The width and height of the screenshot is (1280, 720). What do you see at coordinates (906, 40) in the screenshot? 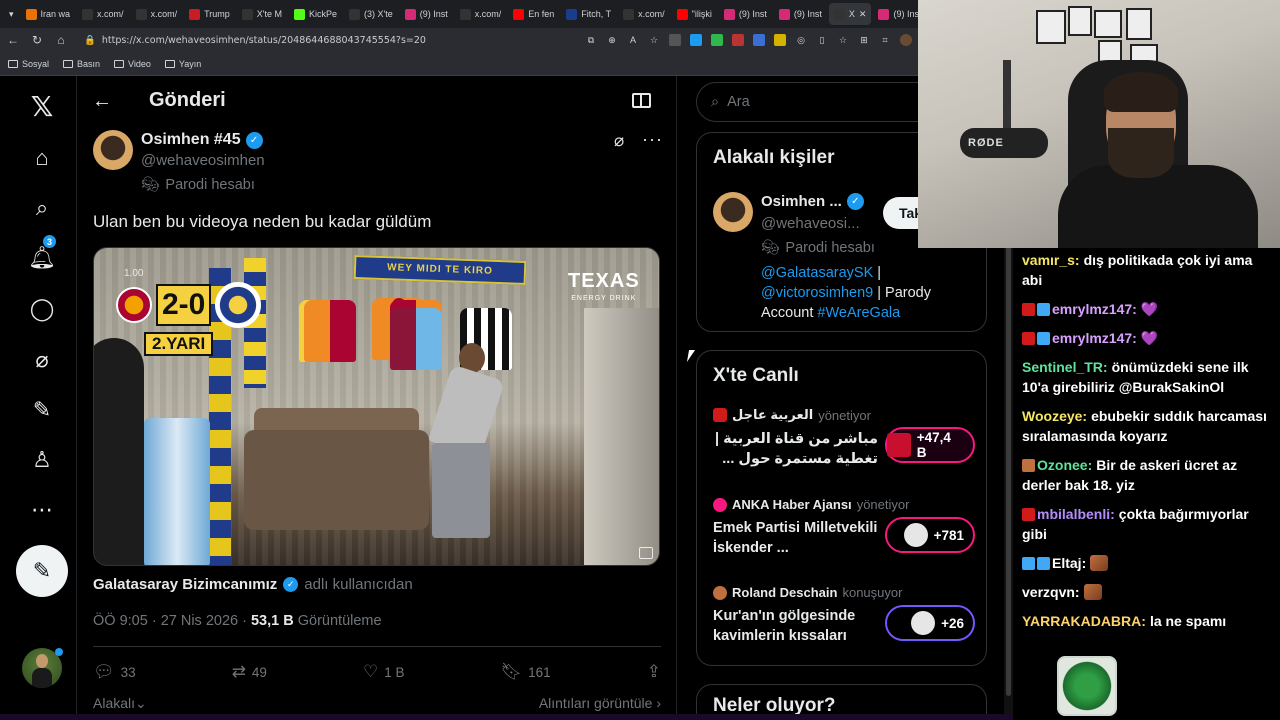
I see `profile-avatar-icon` at bounding box center [906, 40].